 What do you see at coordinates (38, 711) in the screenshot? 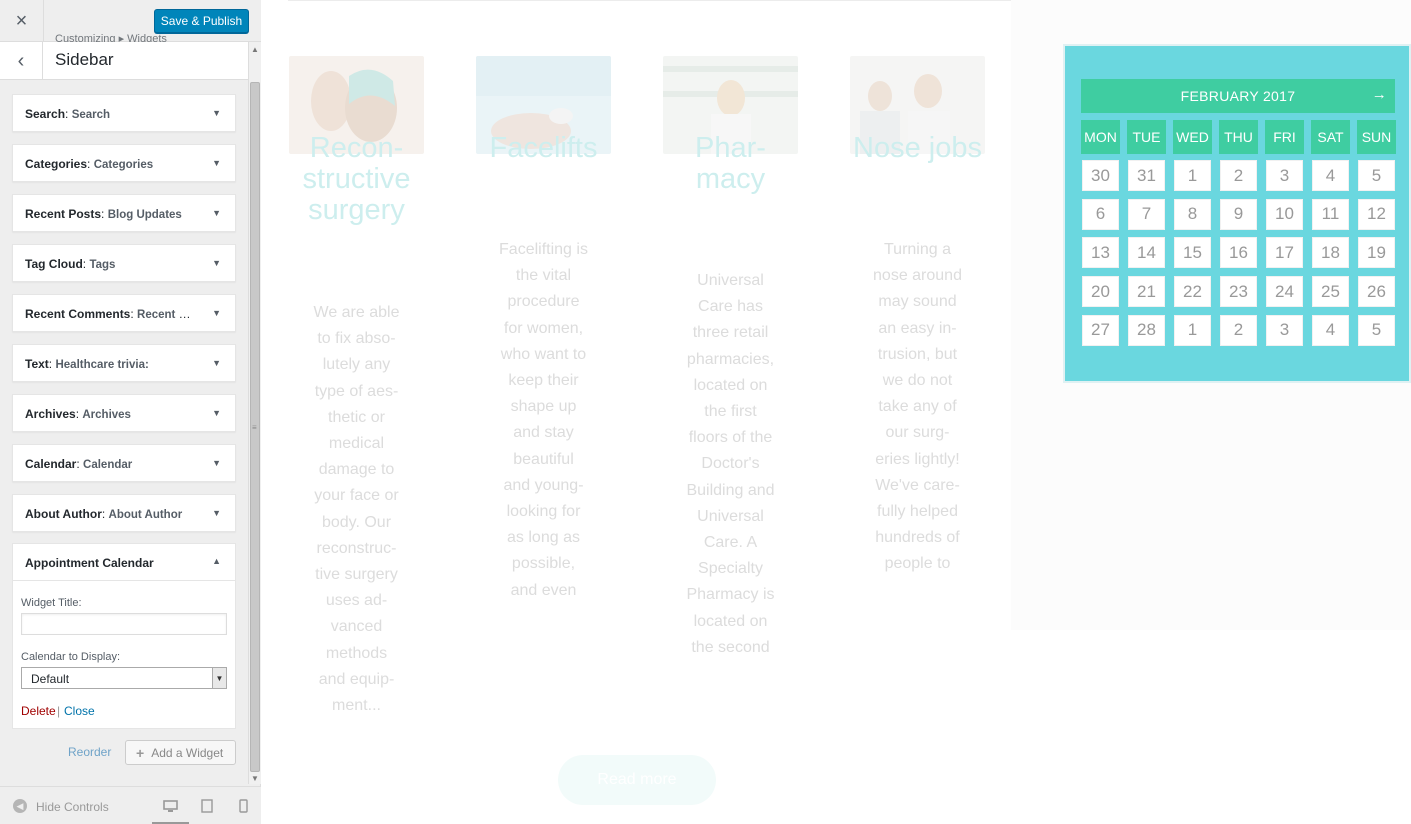
I see `delete-link: Delete` at bounding box center [38, 711].